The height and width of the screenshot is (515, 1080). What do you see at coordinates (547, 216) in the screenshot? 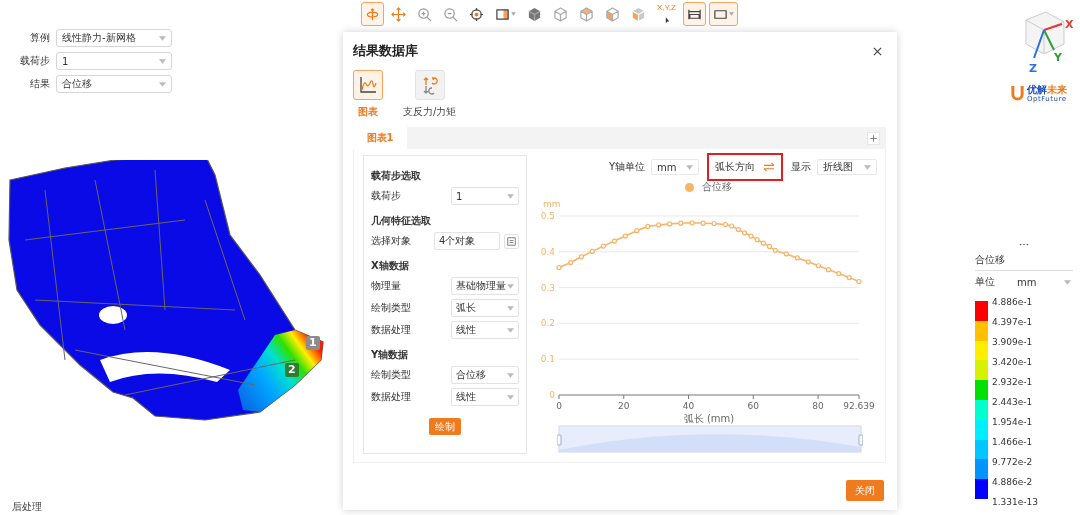
I see `y-tick-label: 0.5` at bounding box center [547, 216].